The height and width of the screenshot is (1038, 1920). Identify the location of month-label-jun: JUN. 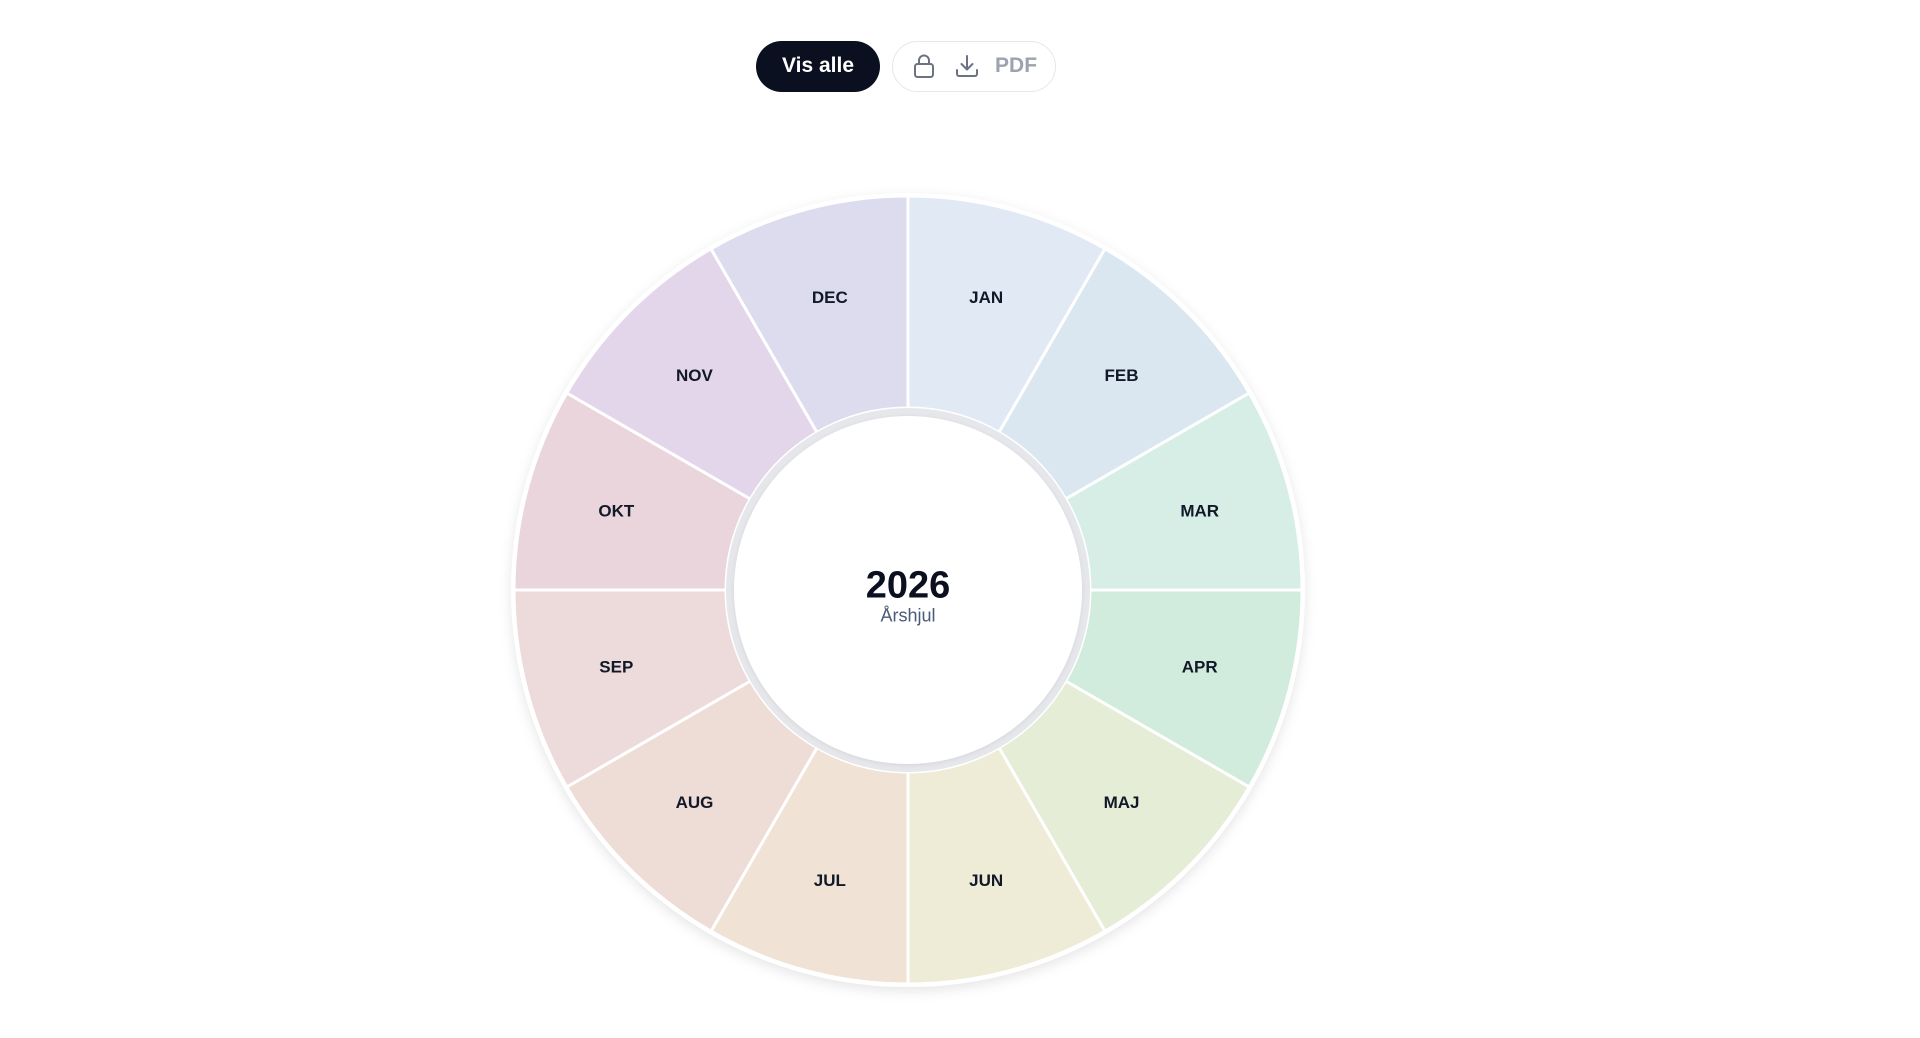
(986, 880).